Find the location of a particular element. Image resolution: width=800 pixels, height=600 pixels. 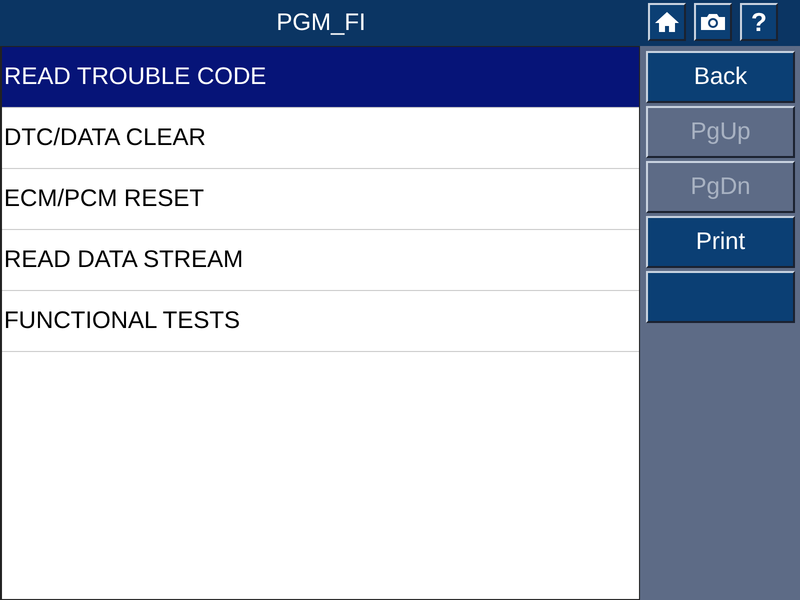

camera-button is located at coordinates (713, 22).